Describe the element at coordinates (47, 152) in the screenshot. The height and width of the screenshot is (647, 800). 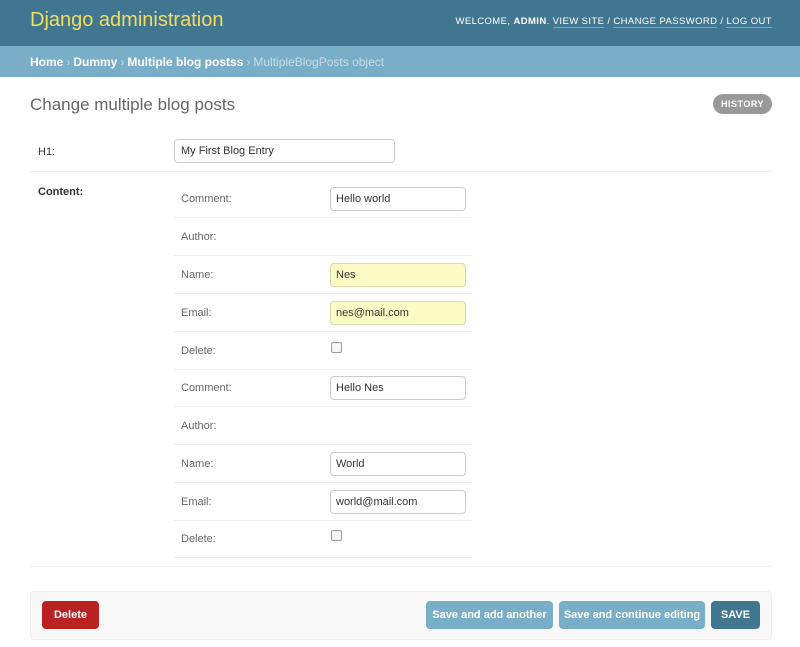
I see `h1-label: H1:` at that location.